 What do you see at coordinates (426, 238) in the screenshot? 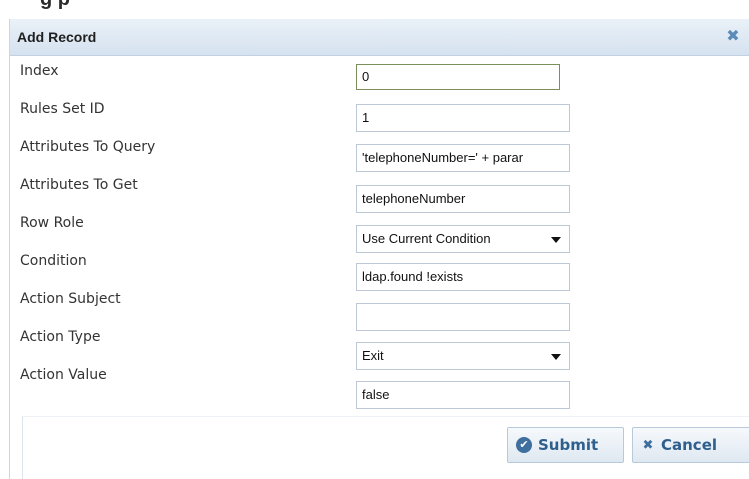
I see `row-role-value: Use Current Condition` at bounding box center [426, 238].